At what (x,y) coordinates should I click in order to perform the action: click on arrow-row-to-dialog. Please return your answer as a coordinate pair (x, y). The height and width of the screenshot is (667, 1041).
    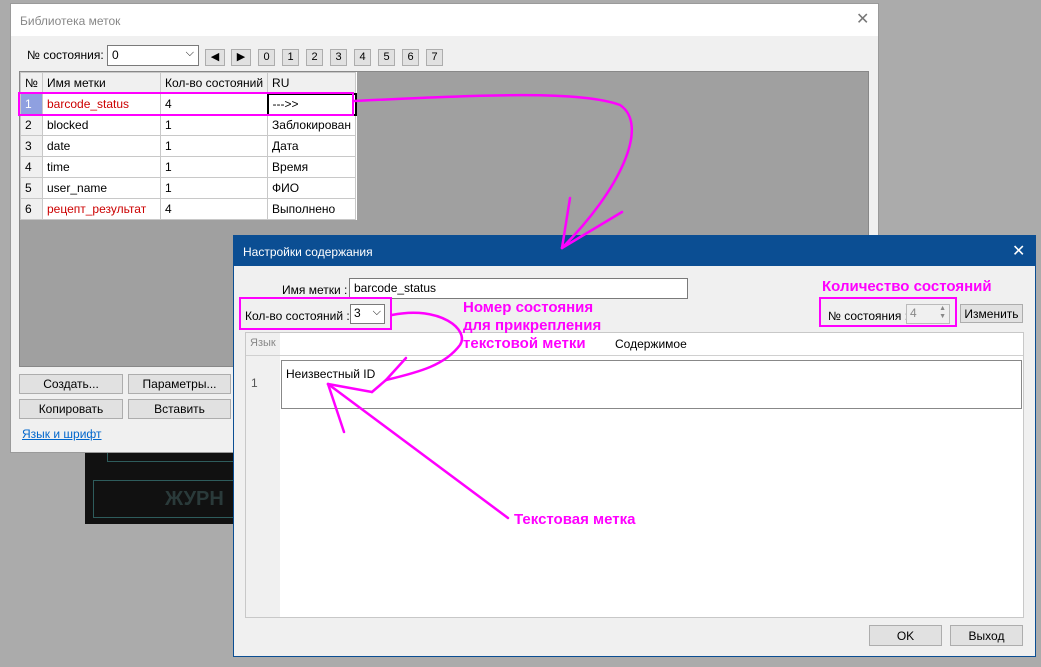
    Looking at the image, I should click on (493, 171).